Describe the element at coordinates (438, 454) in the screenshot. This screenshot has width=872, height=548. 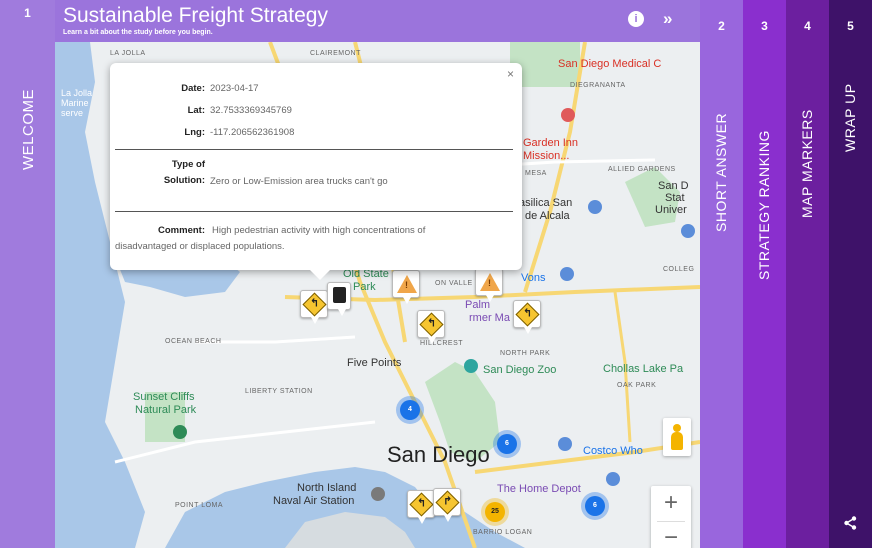
I see `map-label-san-diego: San Diego` at that location.